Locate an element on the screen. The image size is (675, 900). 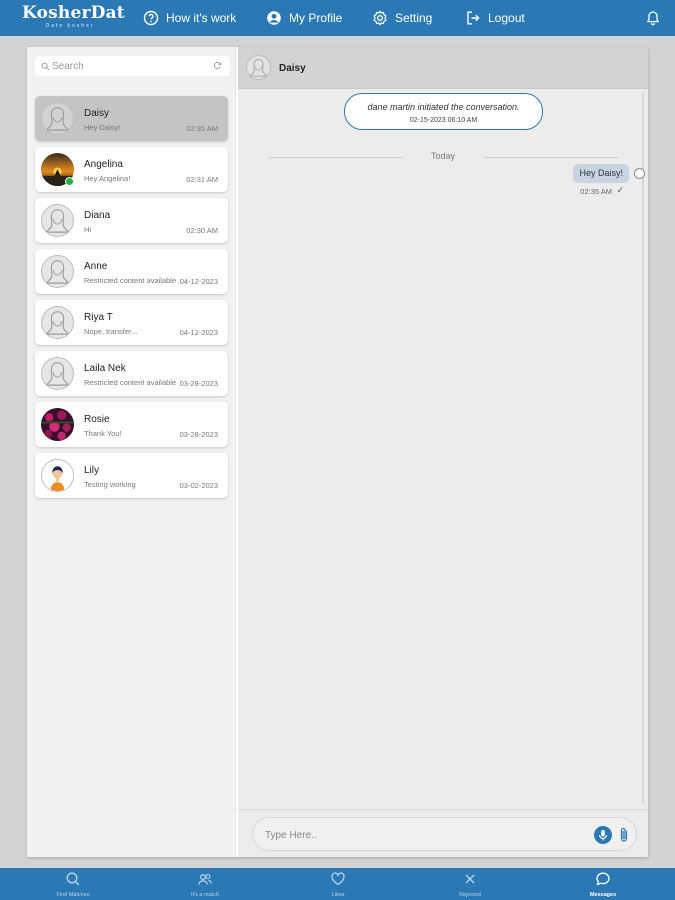
flowers-photo-avatar is located at coordinates (57, 424).